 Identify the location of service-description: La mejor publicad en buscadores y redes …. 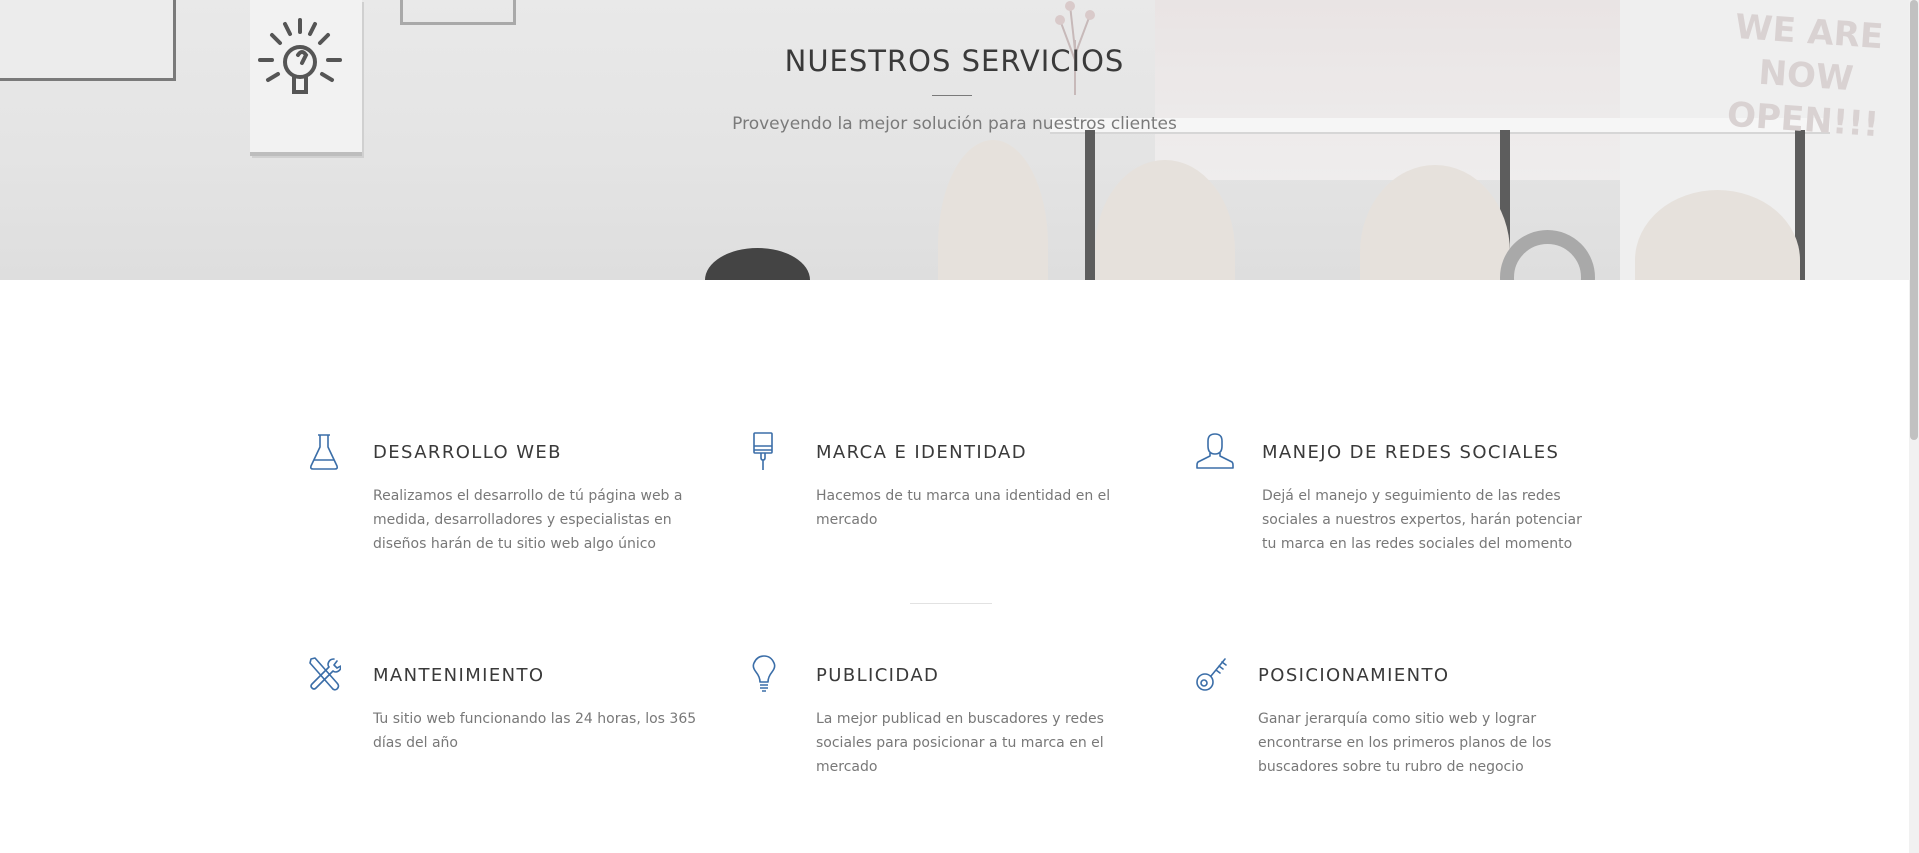
(960, 743).